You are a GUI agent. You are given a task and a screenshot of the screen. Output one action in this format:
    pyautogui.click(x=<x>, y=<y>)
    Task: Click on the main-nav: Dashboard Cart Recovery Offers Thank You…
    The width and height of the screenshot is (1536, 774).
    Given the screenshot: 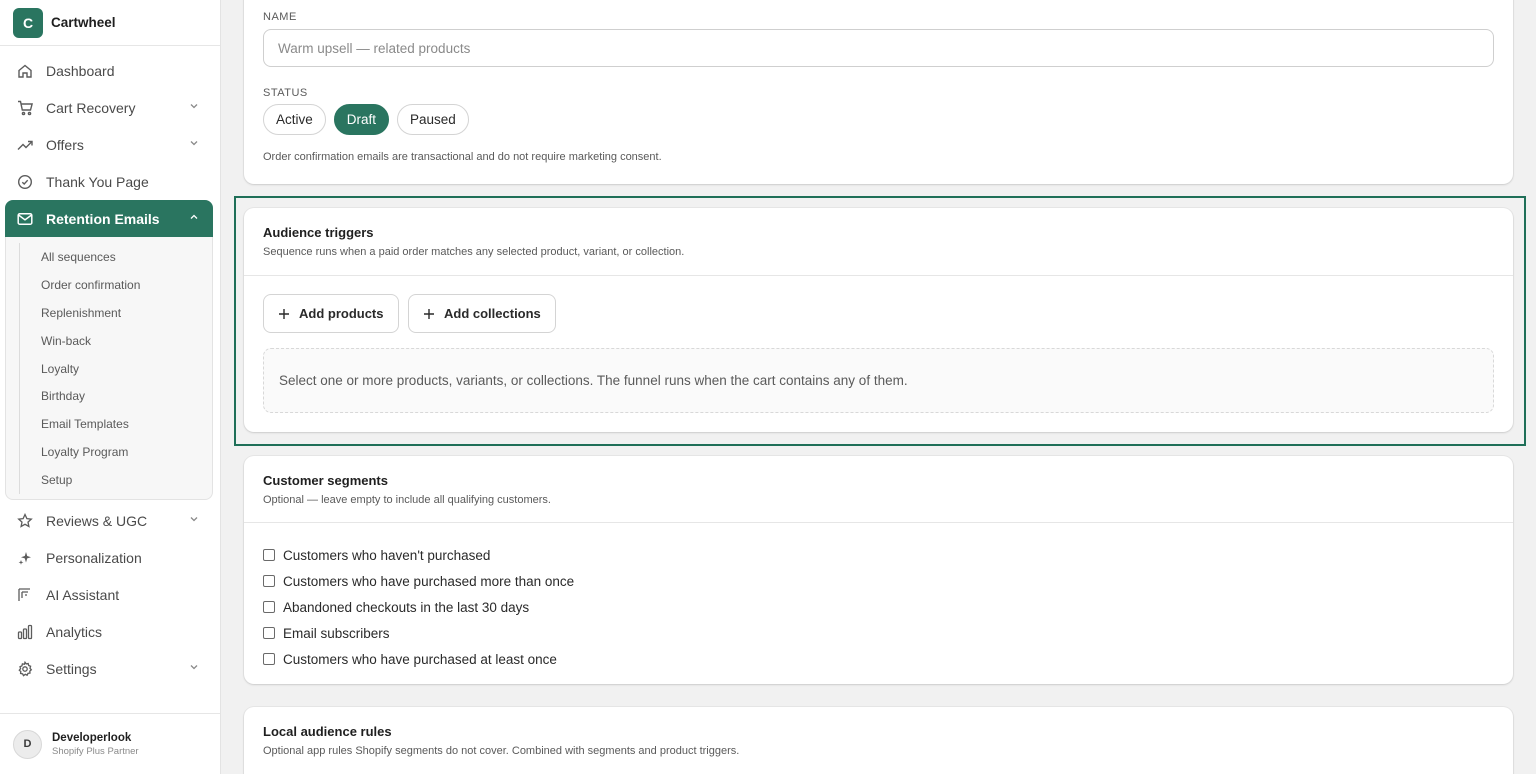 What is the action you would take?
    pyautogui.click(x=109, y=369)
    